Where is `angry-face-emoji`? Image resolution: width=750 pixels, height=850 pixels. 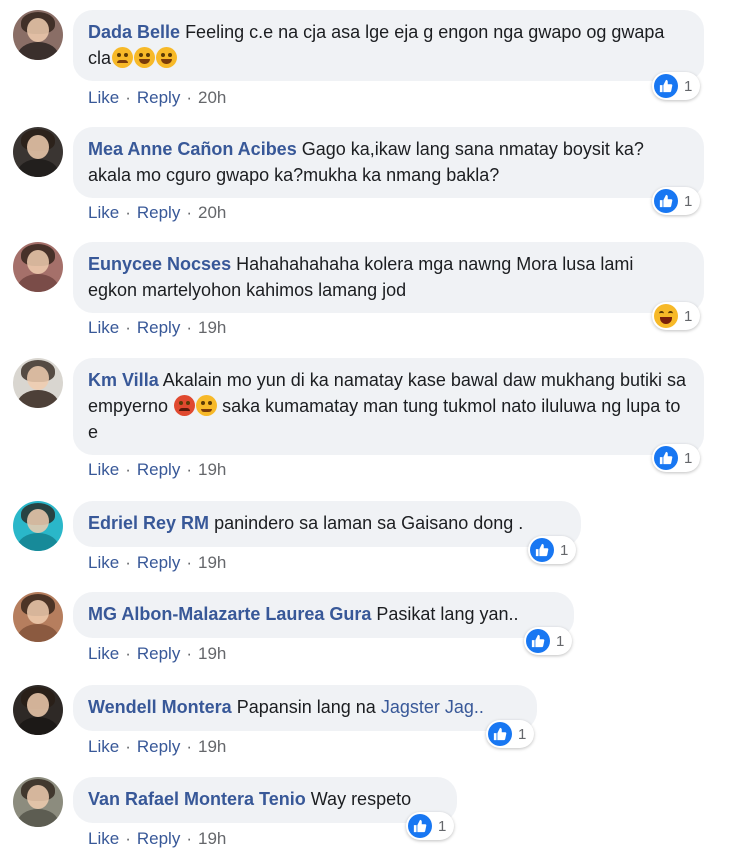
angry-face-emoji is located at coordinates (185, 405).